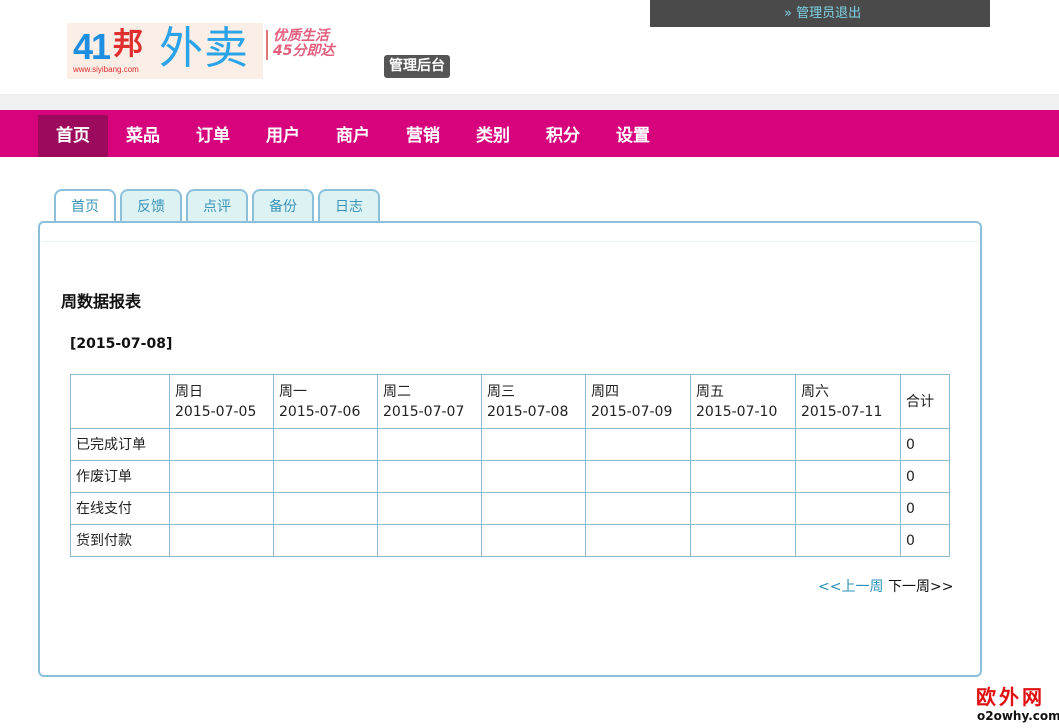  I want to click on tab-4: 日志, so click(349, 206).